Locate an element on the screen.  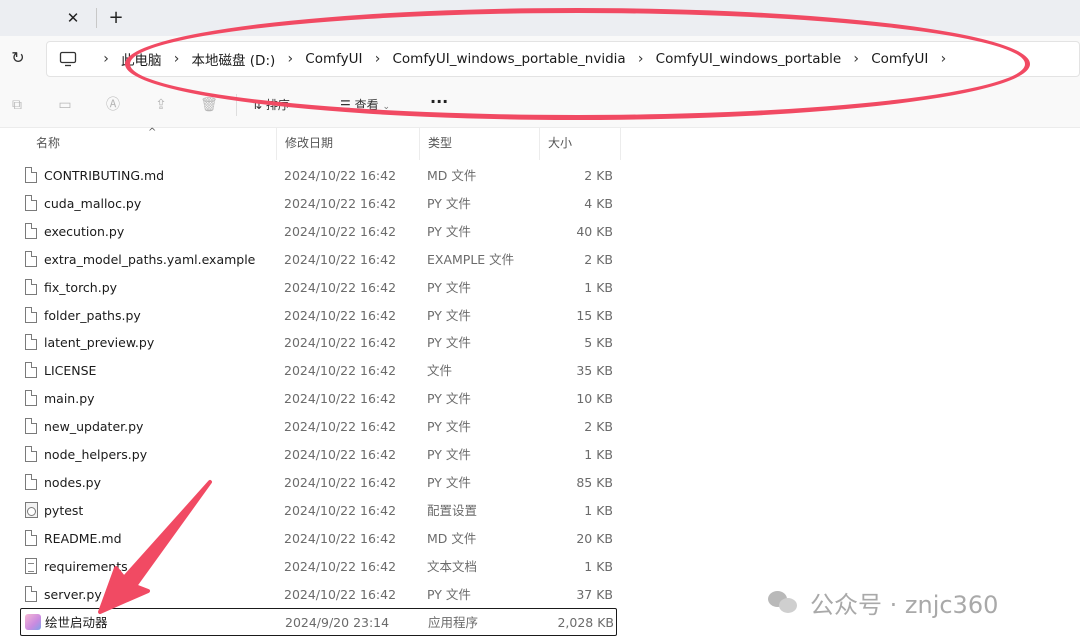
file-row: execution.py 2024/10/22 16:42 PY 文件 40 KB is located at coordinates (318, 232).